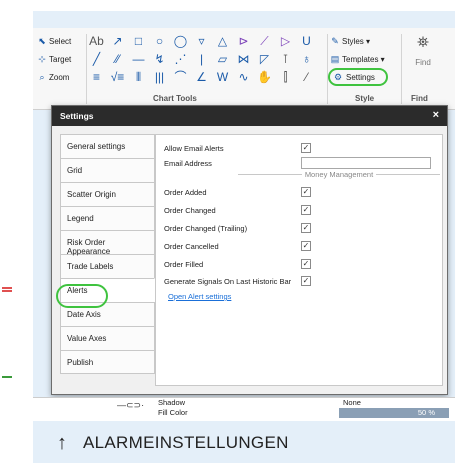  Describe the element at coordinates (339, 174) in the screenshot. I see `money-management-divider: Money Management` at that location.